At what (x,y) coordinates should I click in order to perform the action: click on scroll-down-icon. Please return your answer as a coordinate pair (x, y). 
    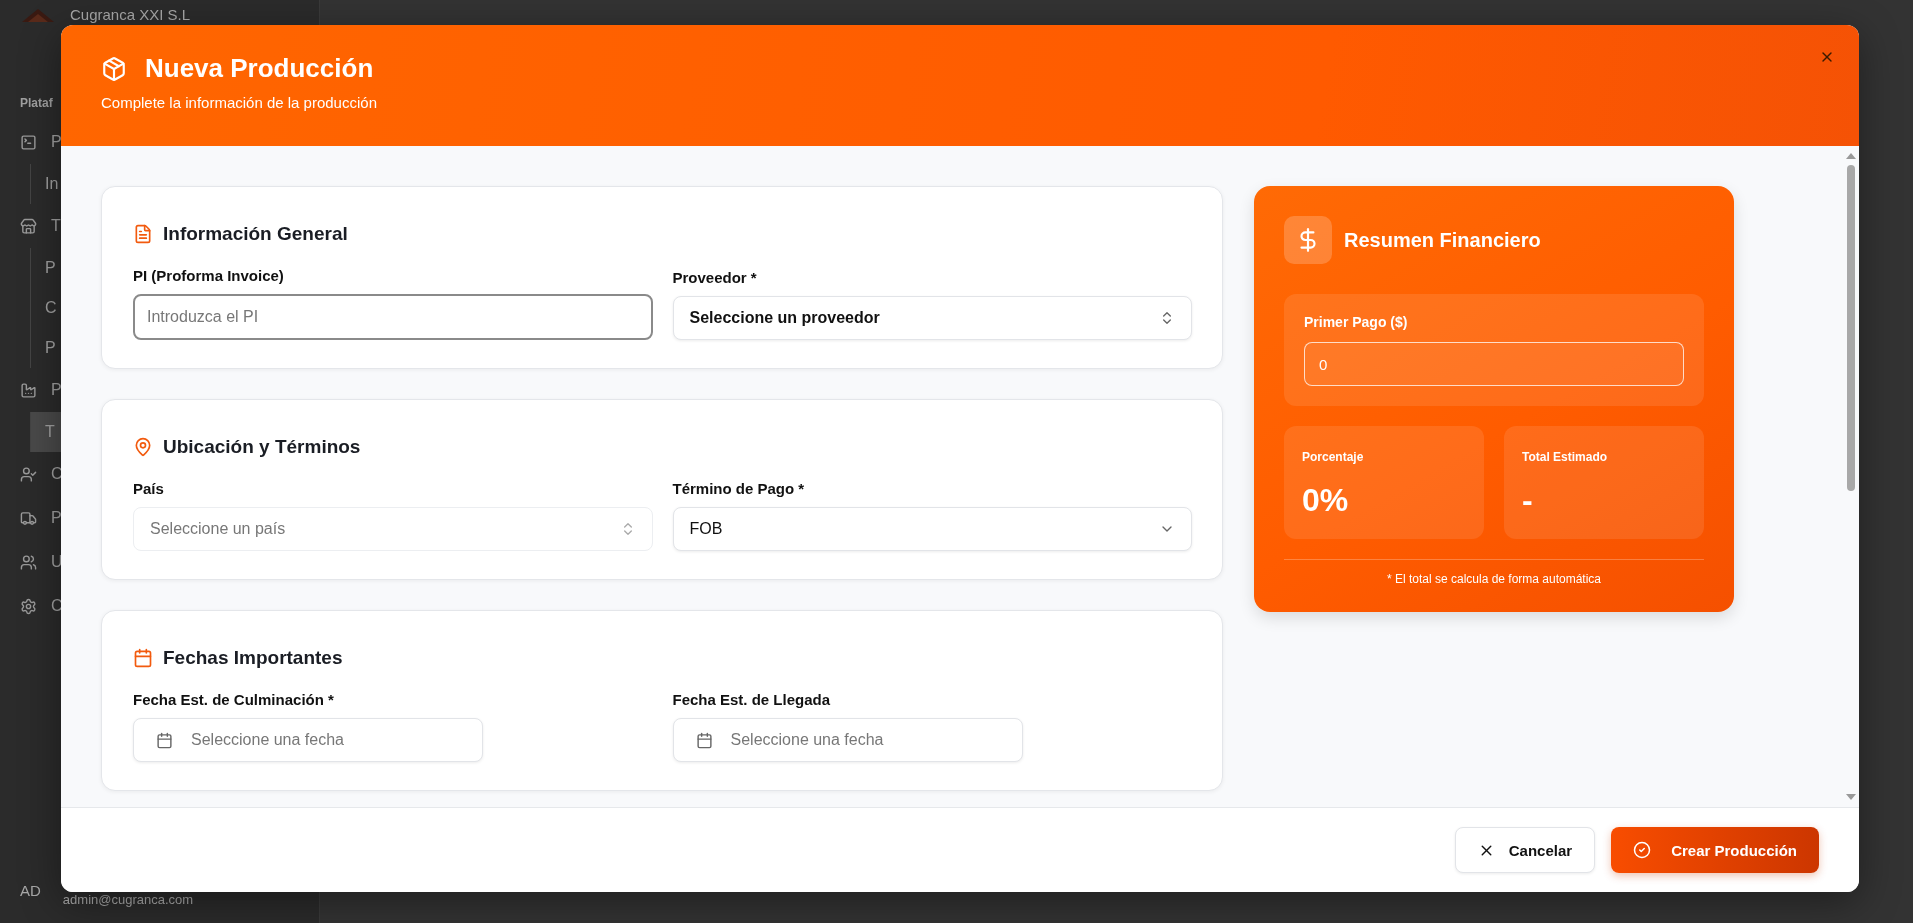
    Looking at the image, I should click on (1851, 797).